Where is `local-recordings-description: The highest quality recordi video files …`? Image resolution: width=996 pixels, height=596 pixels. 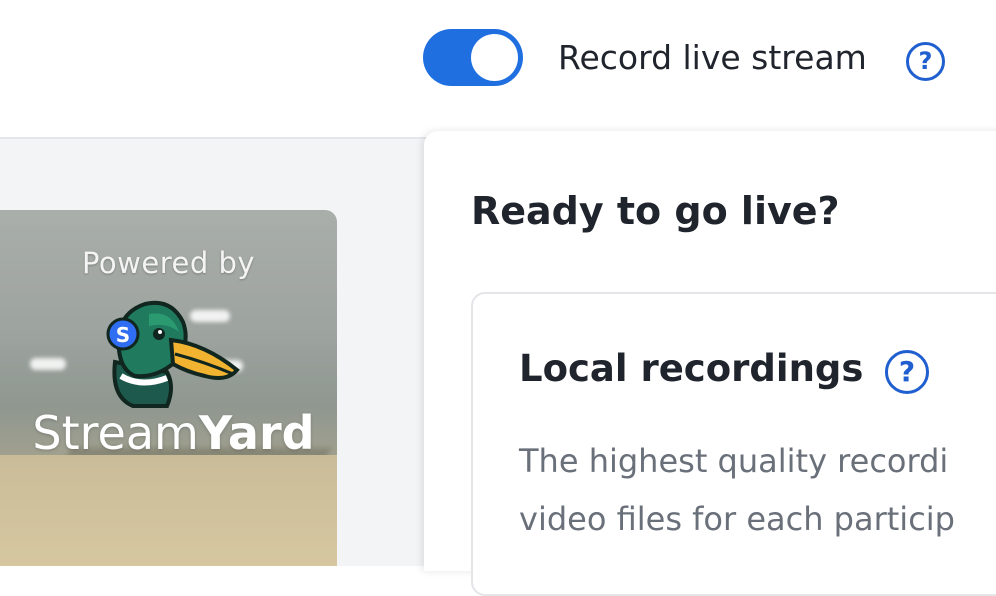 local-recordings-description: The highest quality recordi video files … is located at coordinates (757, 490).